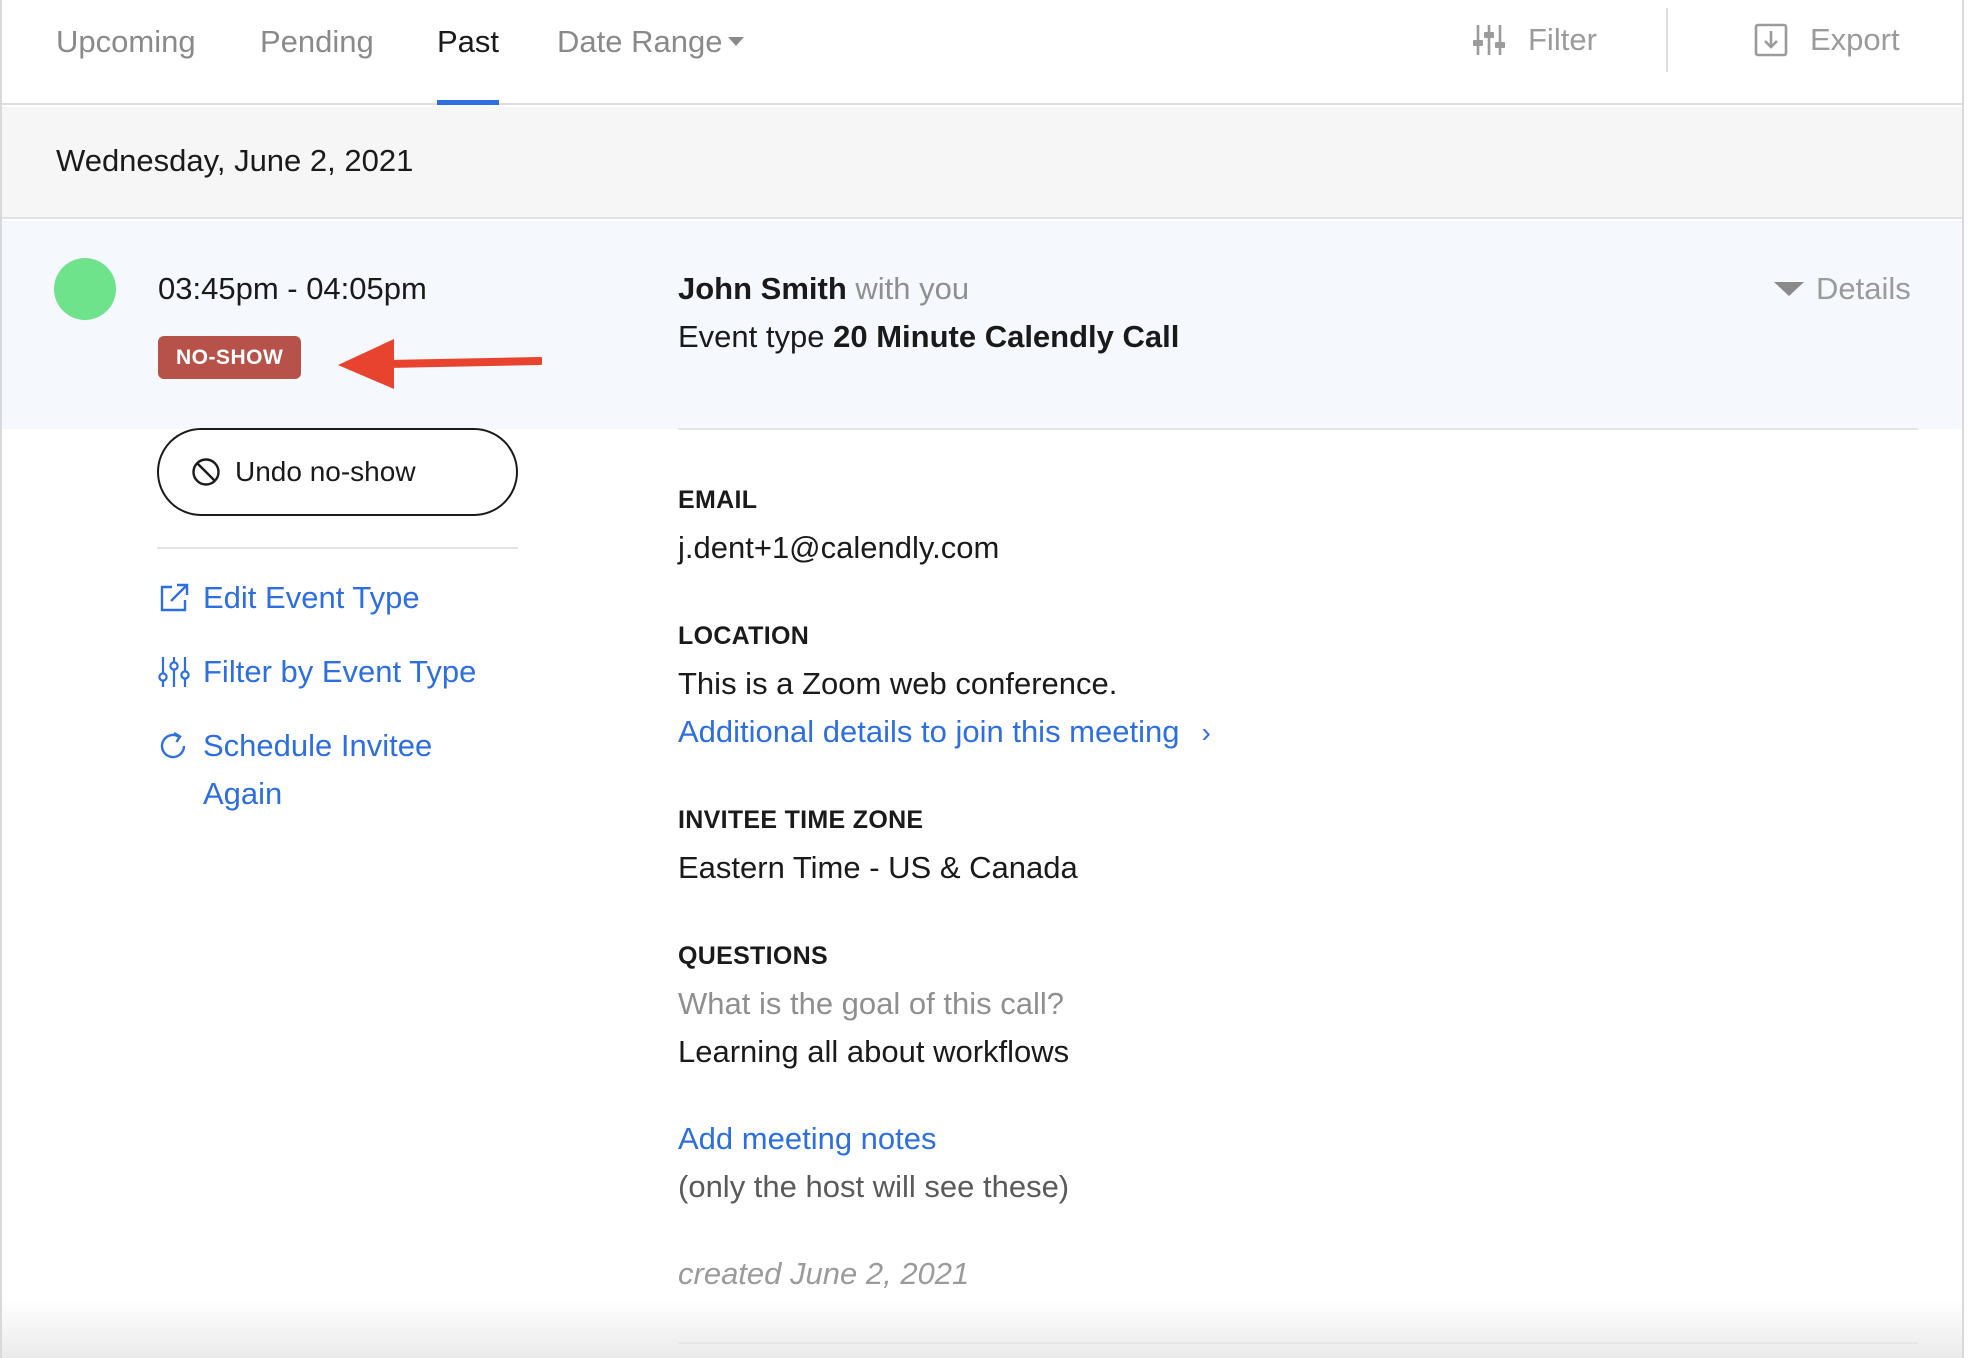  I want to click on notes-hint: (only the host will see these), so click(874, 1186).